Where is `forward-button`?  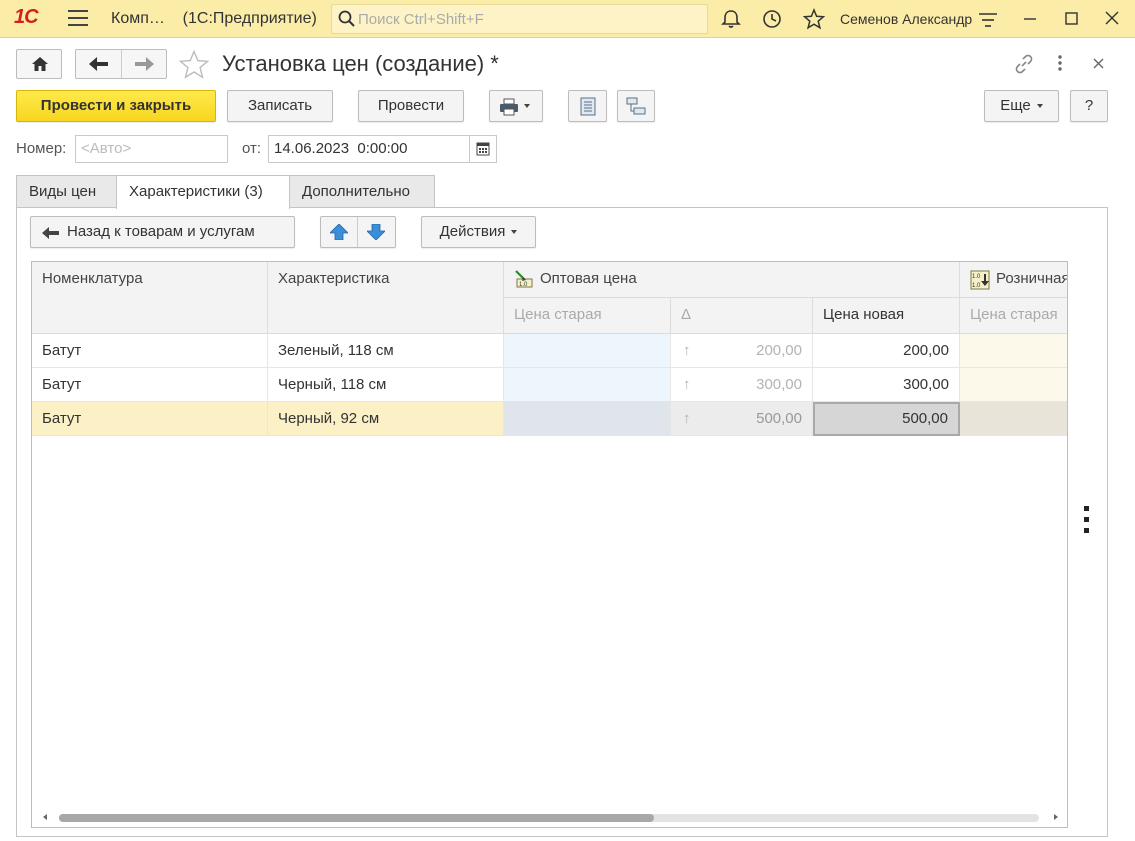 forward-button is located at coordinates (144, 64).